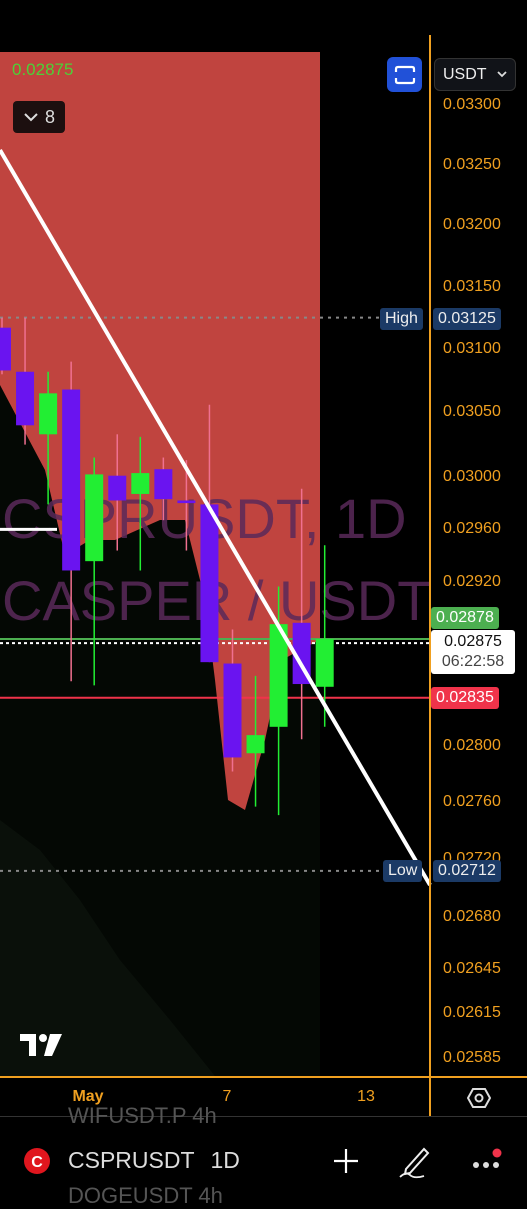  I want to click on indicators-collapse-button: 8, so click(39, 117).